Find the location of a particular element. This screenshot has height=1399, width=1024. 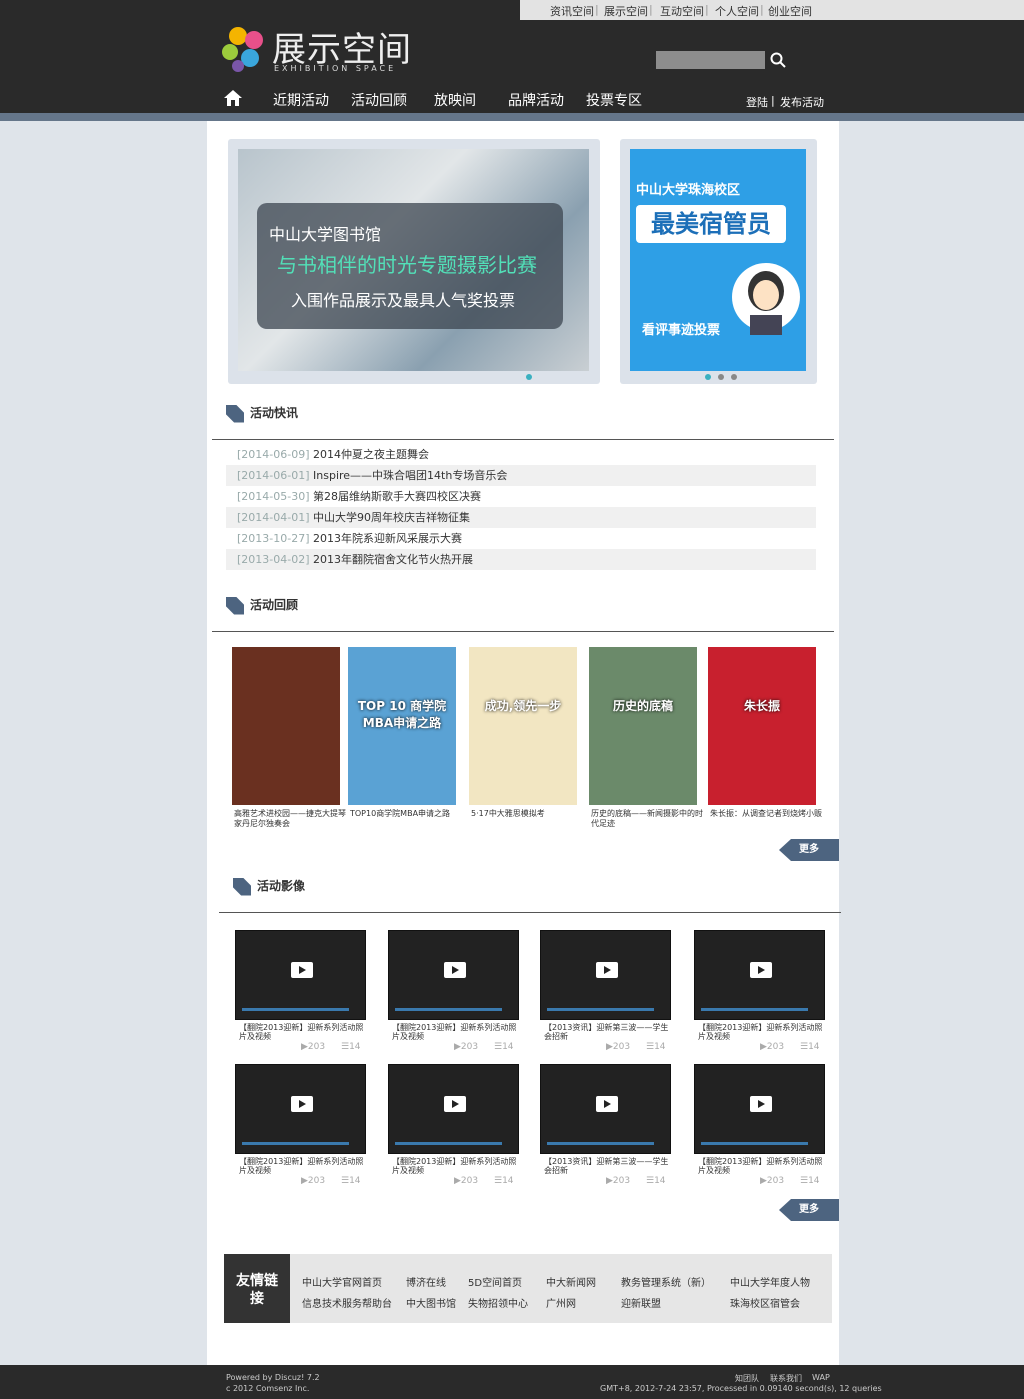

topnav-interact: 互动空间 is located at coordinates (682, 11).